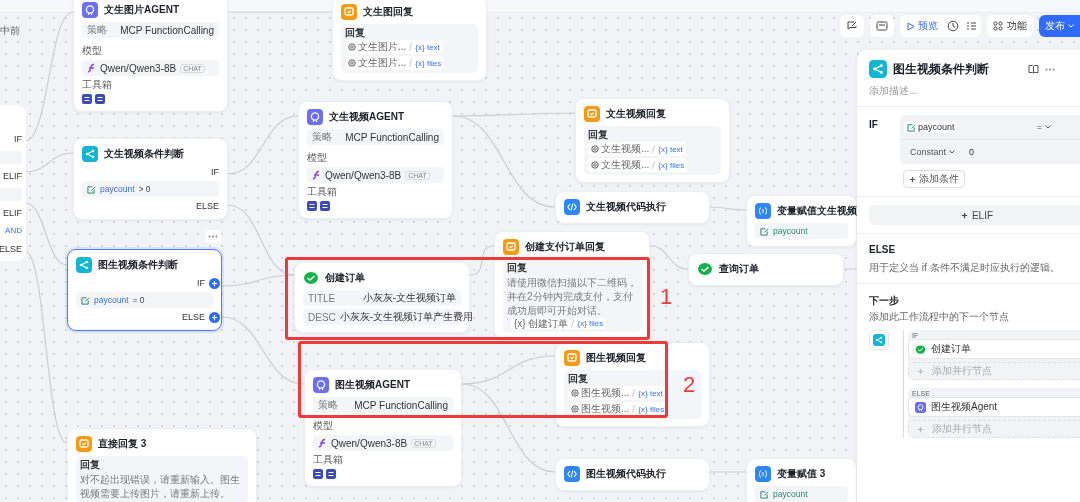  What do you see at coordinates (10, 31) in the screenshot?
I see `canvas-text: 中前` at bounding box center [10, 31].